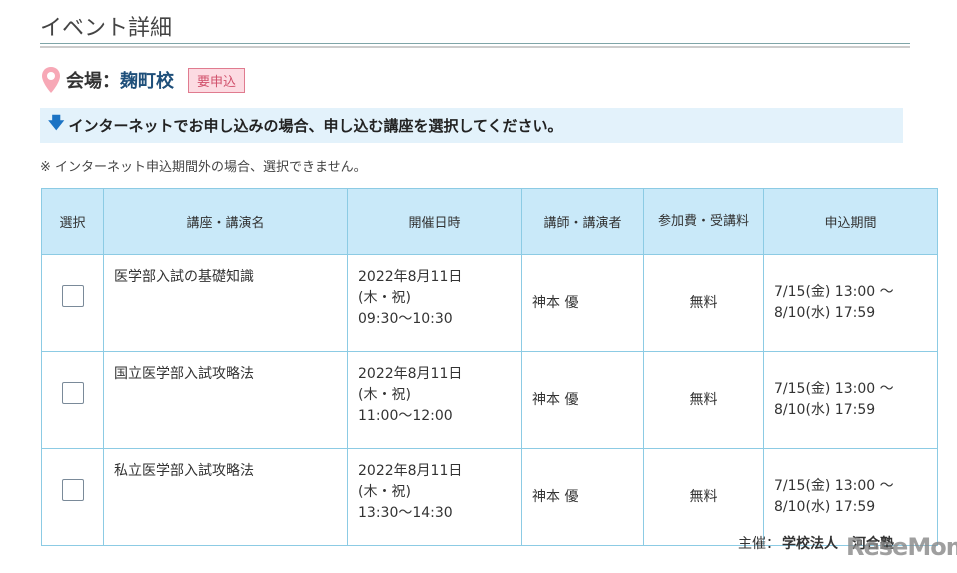 Image resolution: width=957 pixels, height=573 pixels. Describe the element at coordinates (51, 80) in the screenshot. I see `map-pin-icon` at that location.